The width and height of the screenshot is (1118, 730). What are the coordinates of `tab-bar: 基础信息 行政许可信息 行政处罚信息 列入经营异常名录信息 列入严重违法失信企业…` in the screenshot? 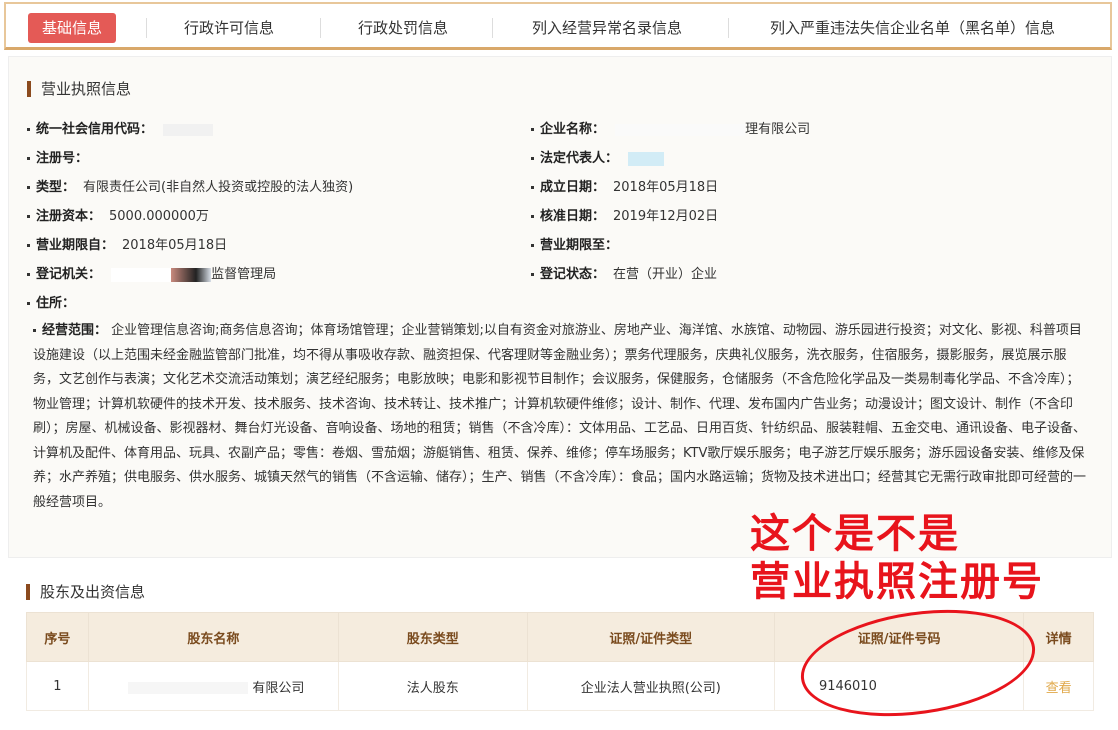 It's located at (558, 26).